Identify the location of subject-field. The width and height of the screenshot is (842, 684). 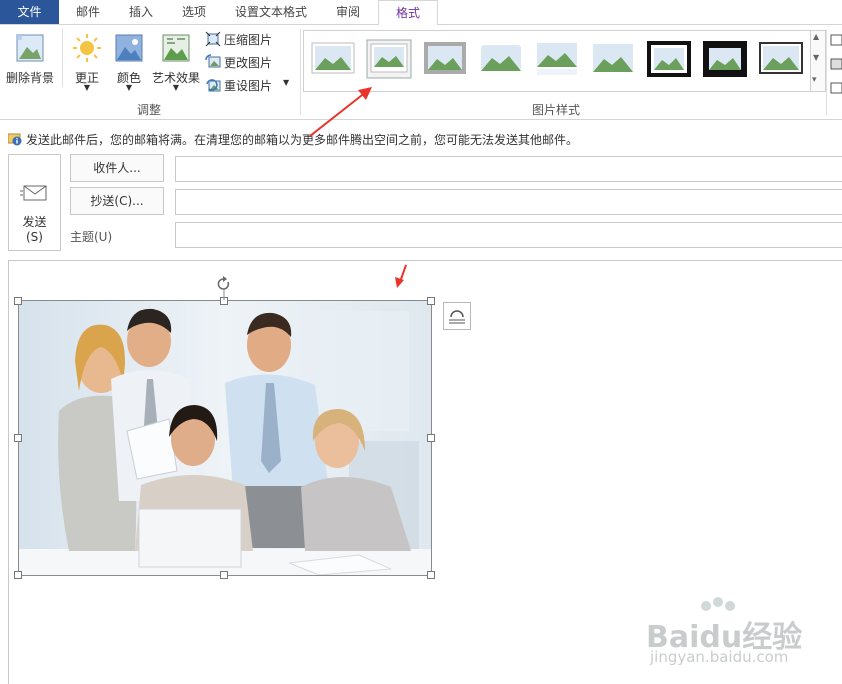
(508, 235).